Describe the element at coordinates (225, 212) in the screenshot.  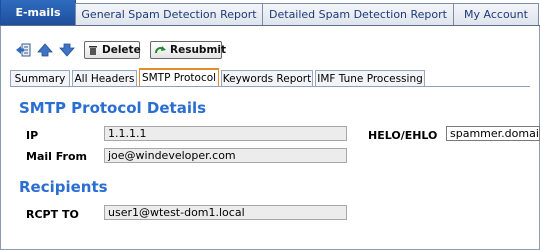
I see `rcpt-to-field: user1@wtest-dom1.local` at that location.